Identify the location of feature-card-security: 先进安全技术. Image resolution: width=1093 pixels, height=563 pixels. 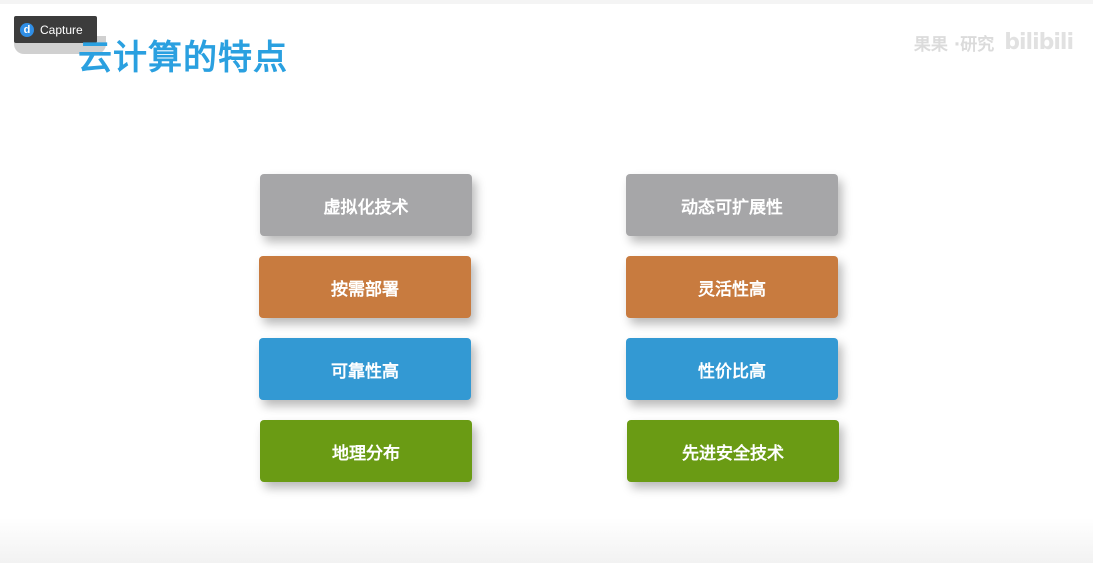
(733, 451).